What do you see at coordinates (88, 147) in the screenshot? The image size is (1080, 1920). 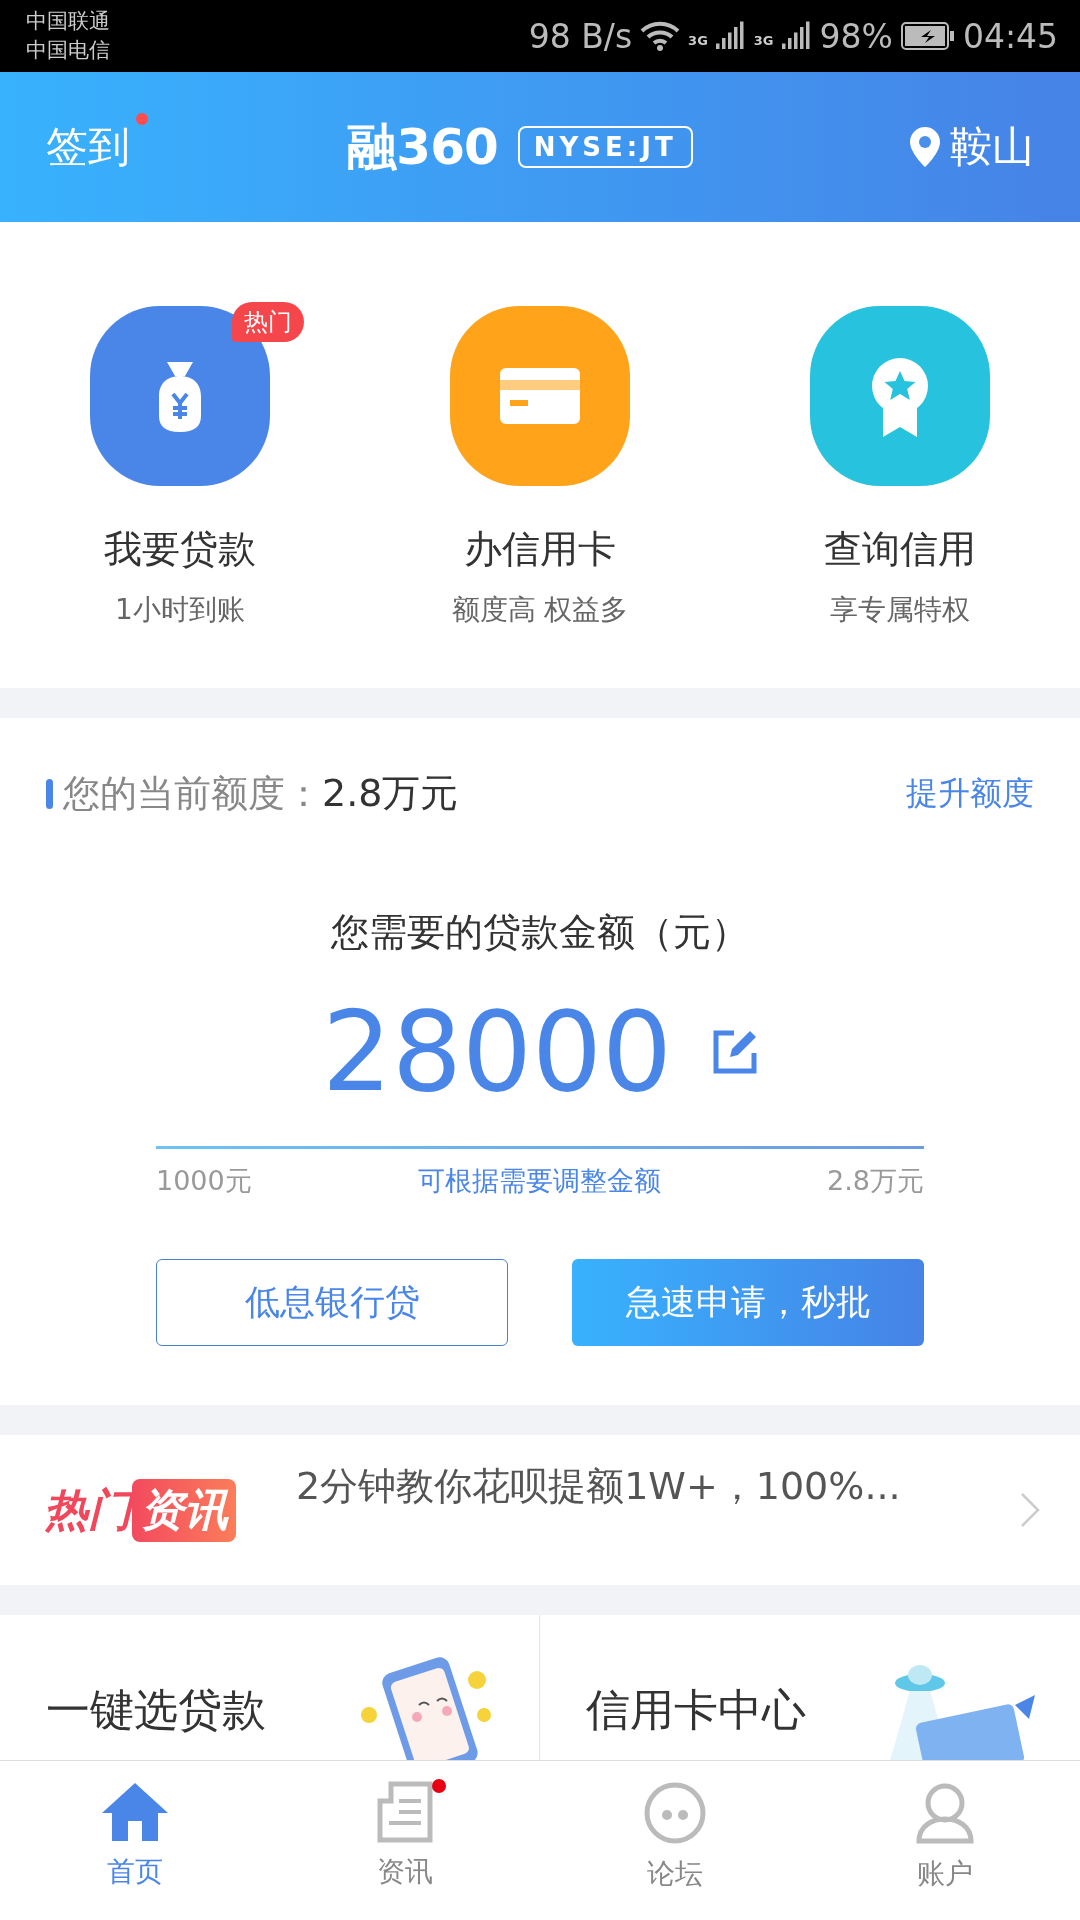 I see `checkin-link: 签到` at bounding box center [88, 147].